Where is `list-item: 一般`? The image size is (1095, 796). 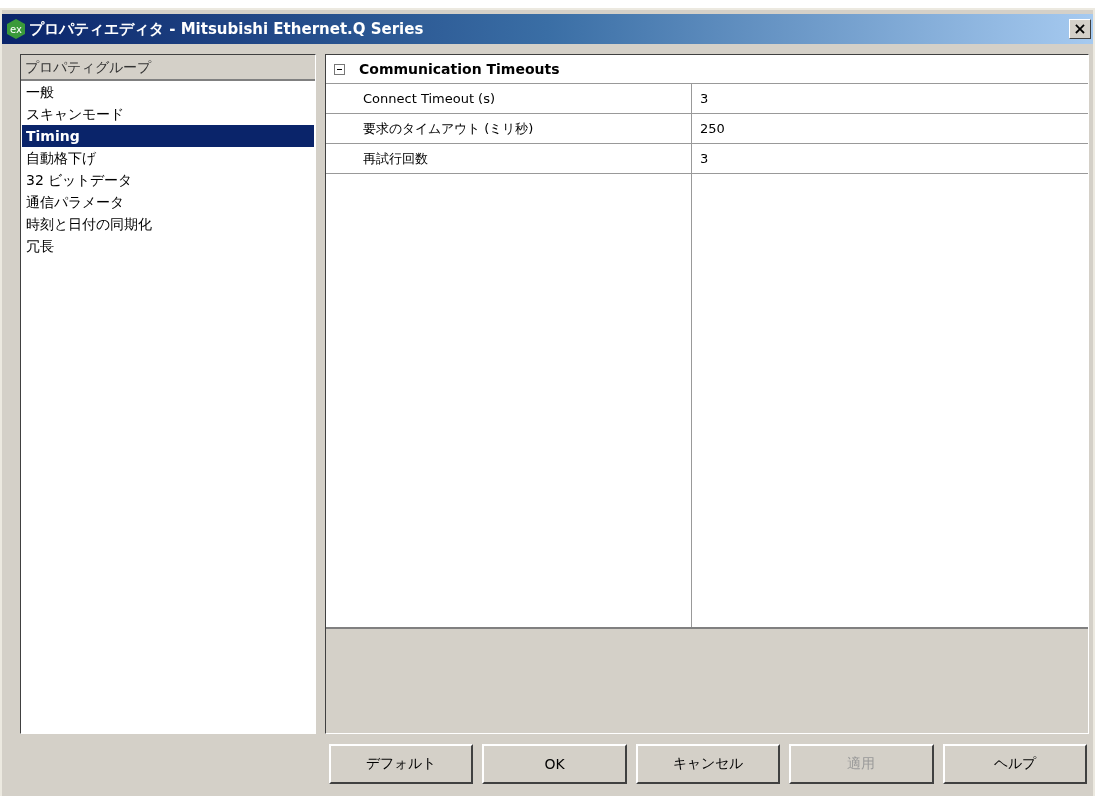
list-item: 一般 is located at coordinates (168, 92).